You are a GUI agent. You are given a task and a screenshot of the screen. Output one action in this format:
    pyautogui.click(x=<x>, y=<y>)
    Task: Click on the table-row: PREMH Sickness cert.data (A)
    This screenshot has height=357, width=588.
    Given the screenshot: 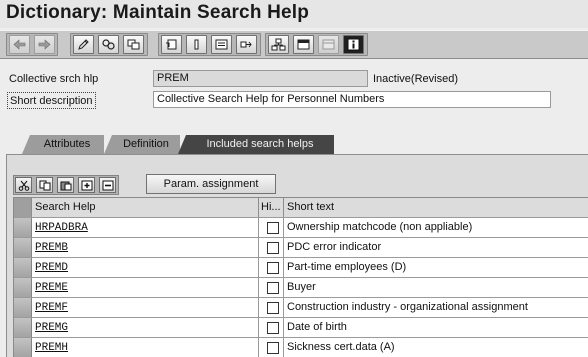 What is the action you would take?
    pyautogui.click(x=301, y=347)
    